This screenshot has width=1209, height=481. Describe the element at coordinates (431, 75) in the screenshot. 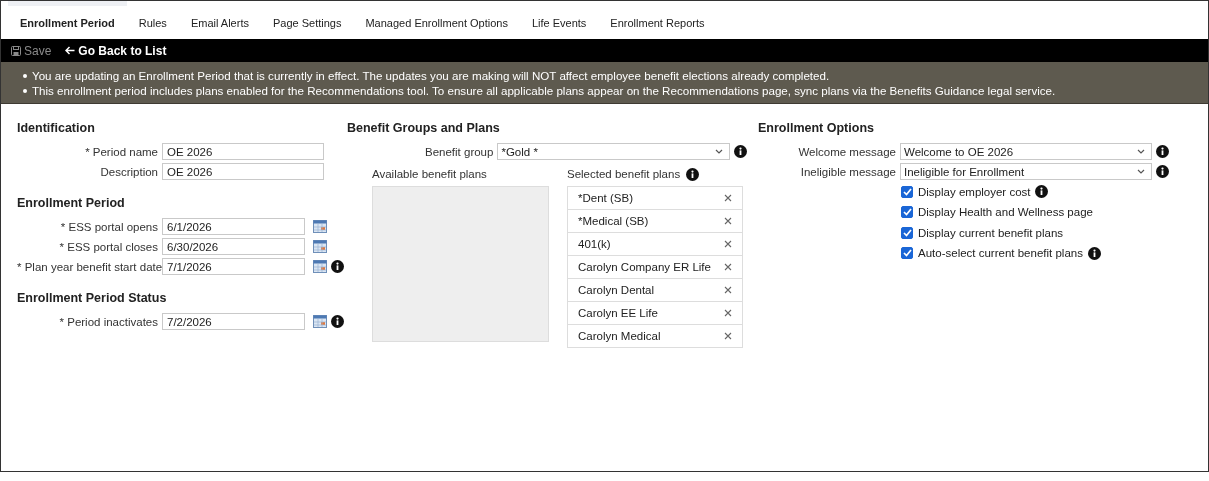

I see `notice-text: You are updating an Enrollment Period that is currently in effect. The updates you are making will NOT affect employee benefit elections already completed.` at that location.